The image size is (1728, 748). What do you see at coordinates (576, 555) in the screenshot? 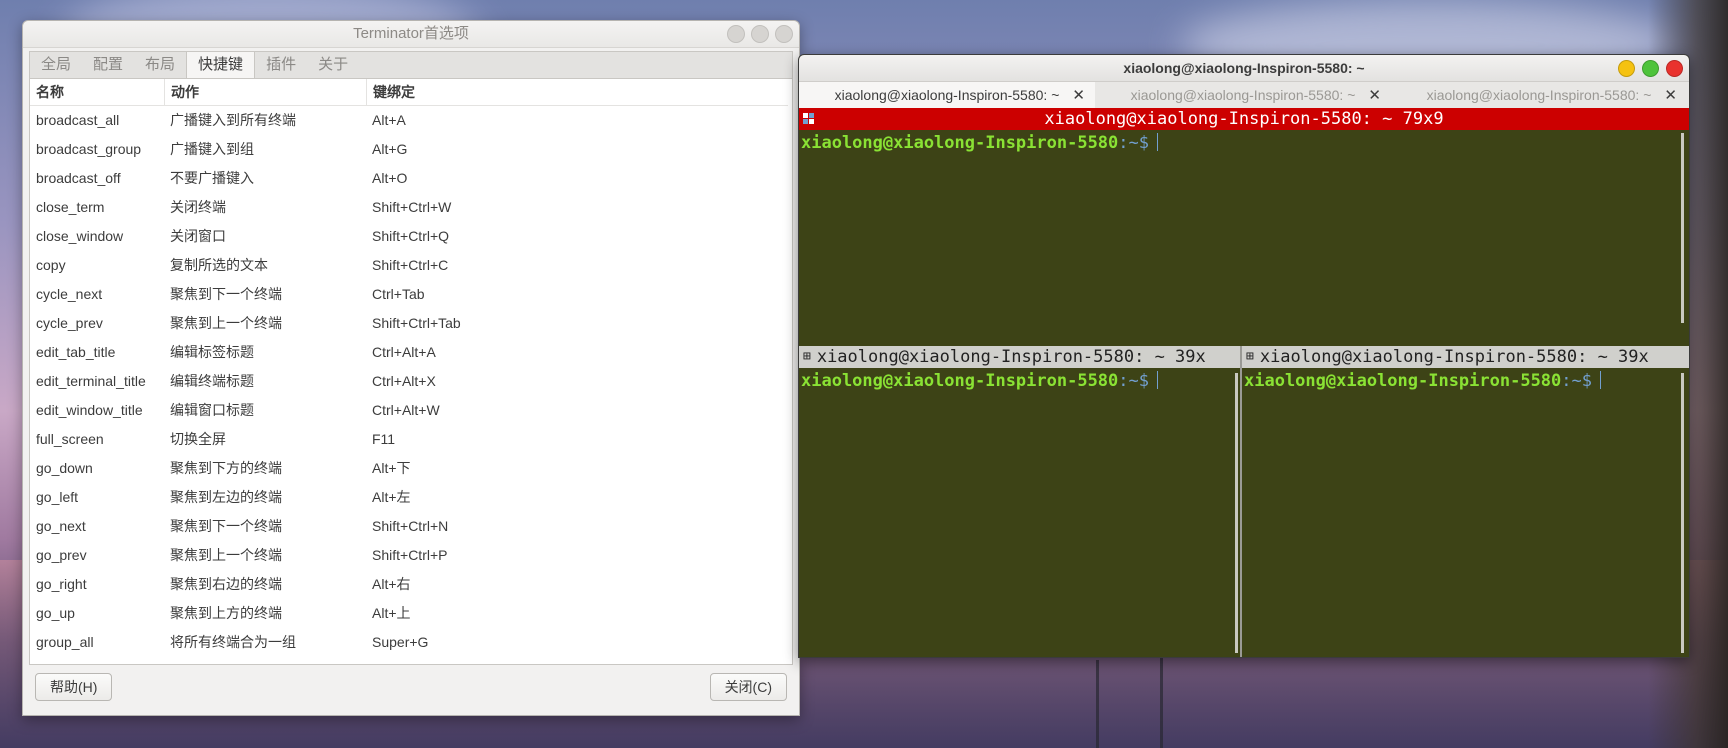
I see `keybinding-accel: Shift+Ctrl+P` at bounding box center [576, 555].